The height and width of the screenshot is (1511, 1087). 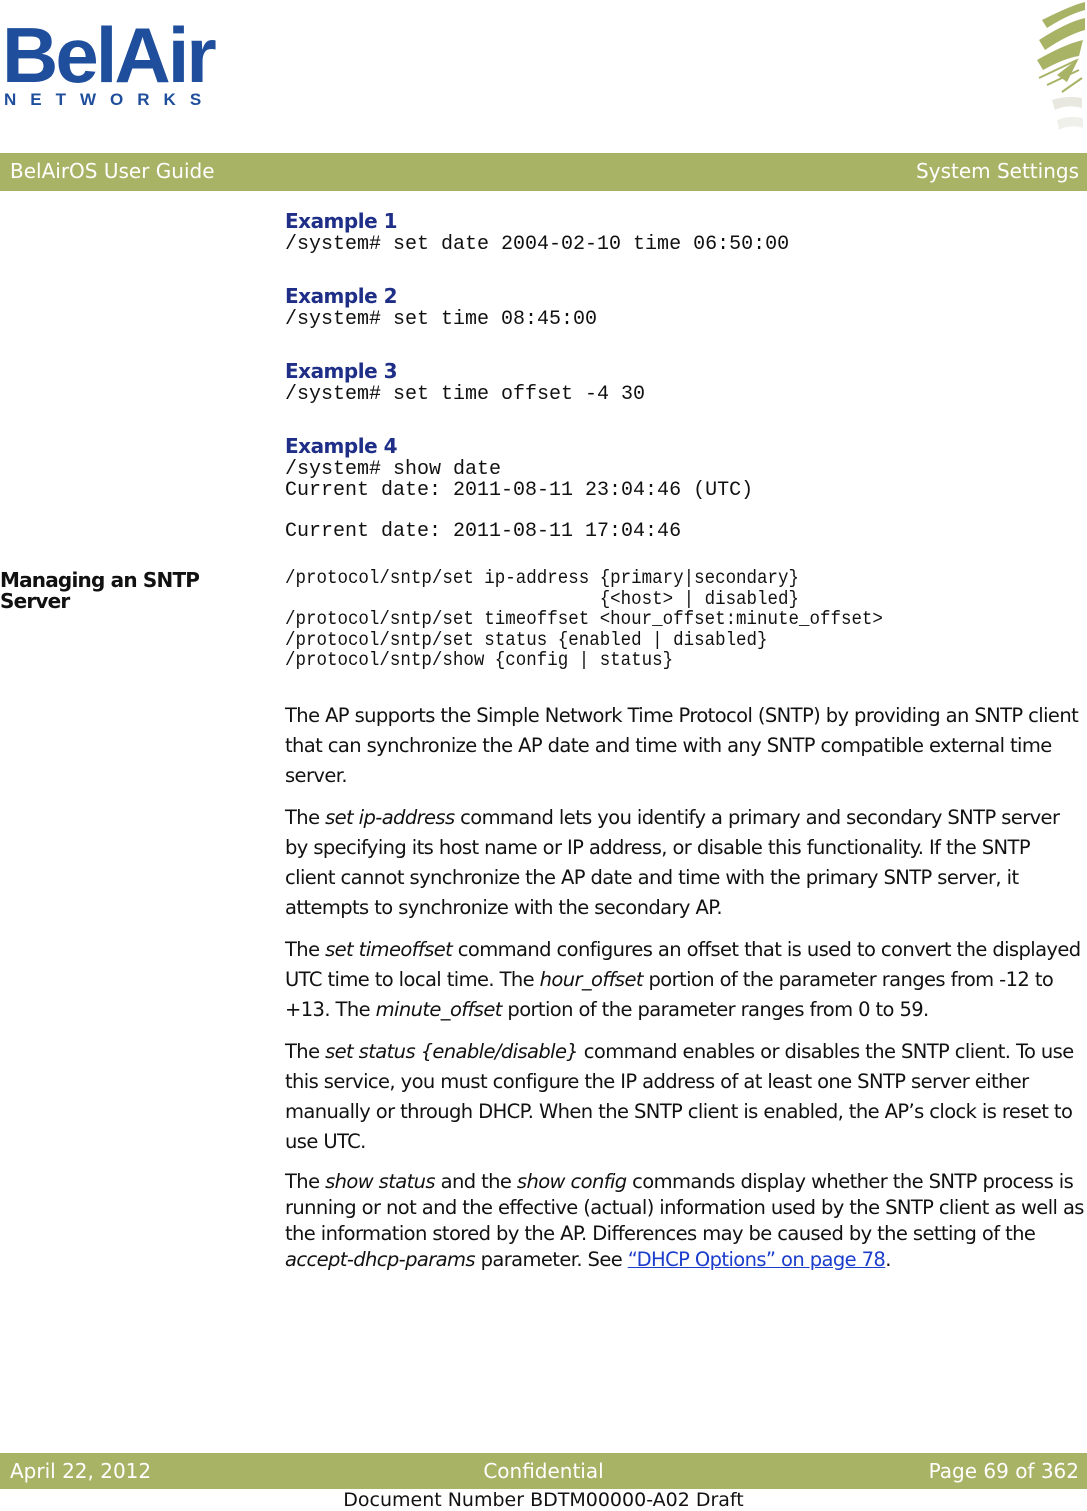 I want to click on document-number: Document Number BDTM00000-A02 Draft, so click(x=543, y=1500).